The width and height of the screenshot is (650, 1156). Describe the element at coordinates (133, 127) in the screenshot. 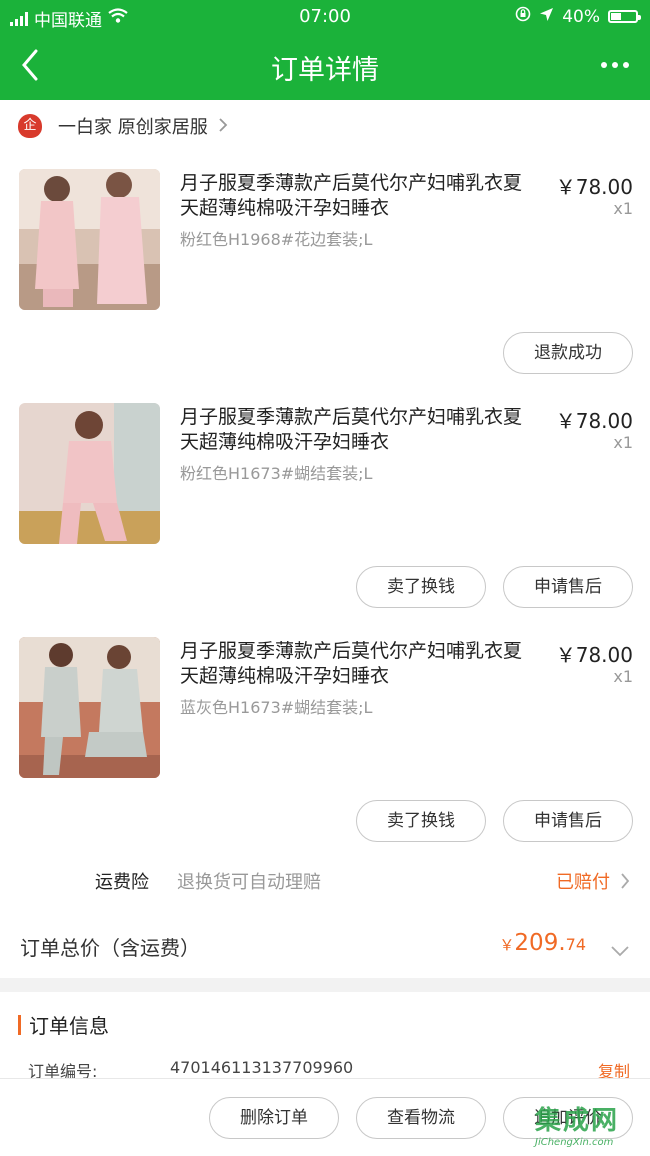

I see `shop-name: 一白家 原创家居服` at that location.